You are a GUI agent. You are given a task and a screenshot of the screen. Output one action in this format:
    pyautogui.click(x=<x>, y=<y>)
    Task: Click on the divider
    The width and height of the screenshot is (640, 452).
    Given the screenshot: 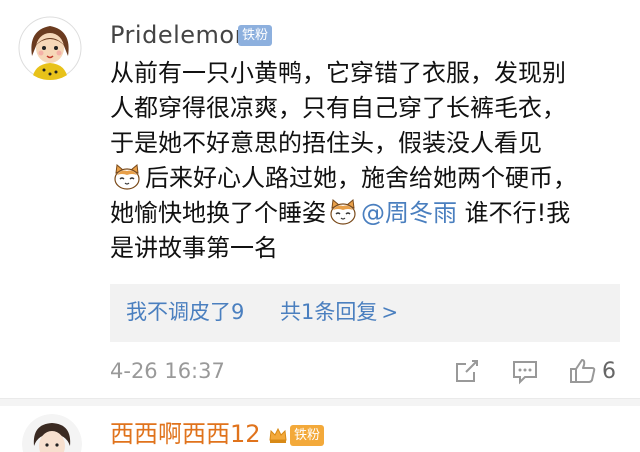 What is the action you would take?
    pyautogui.click(x=320, y=402)
    